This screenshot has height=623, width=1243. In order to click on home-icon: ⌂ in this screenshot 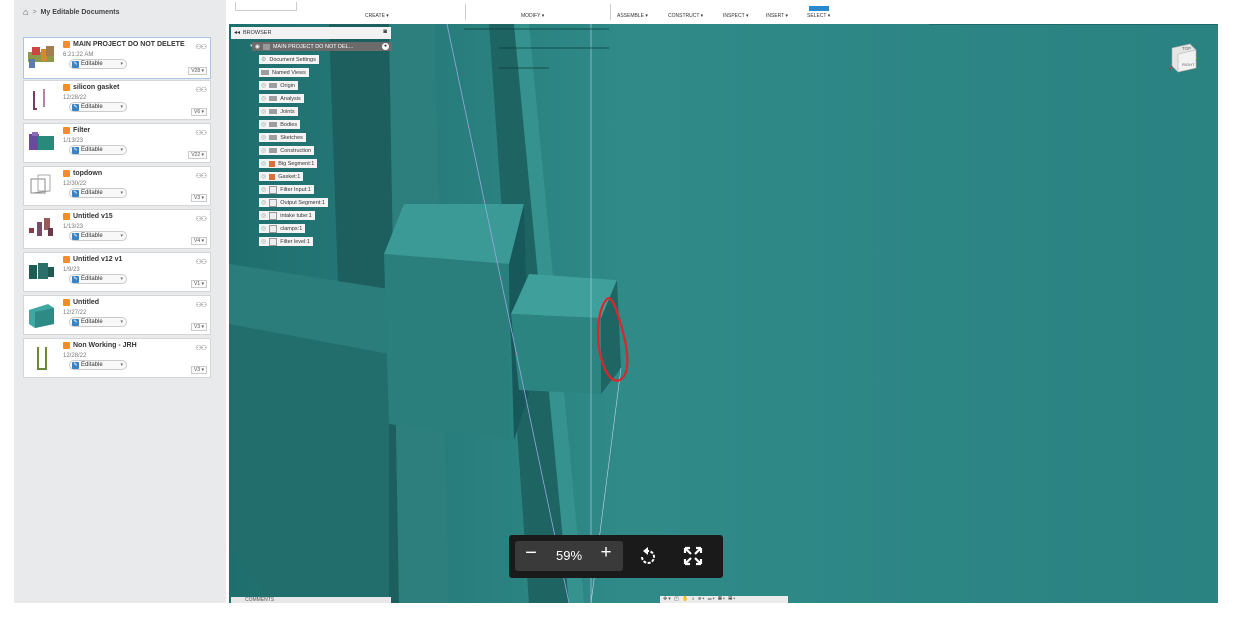, I will do `click(25, 12)`.